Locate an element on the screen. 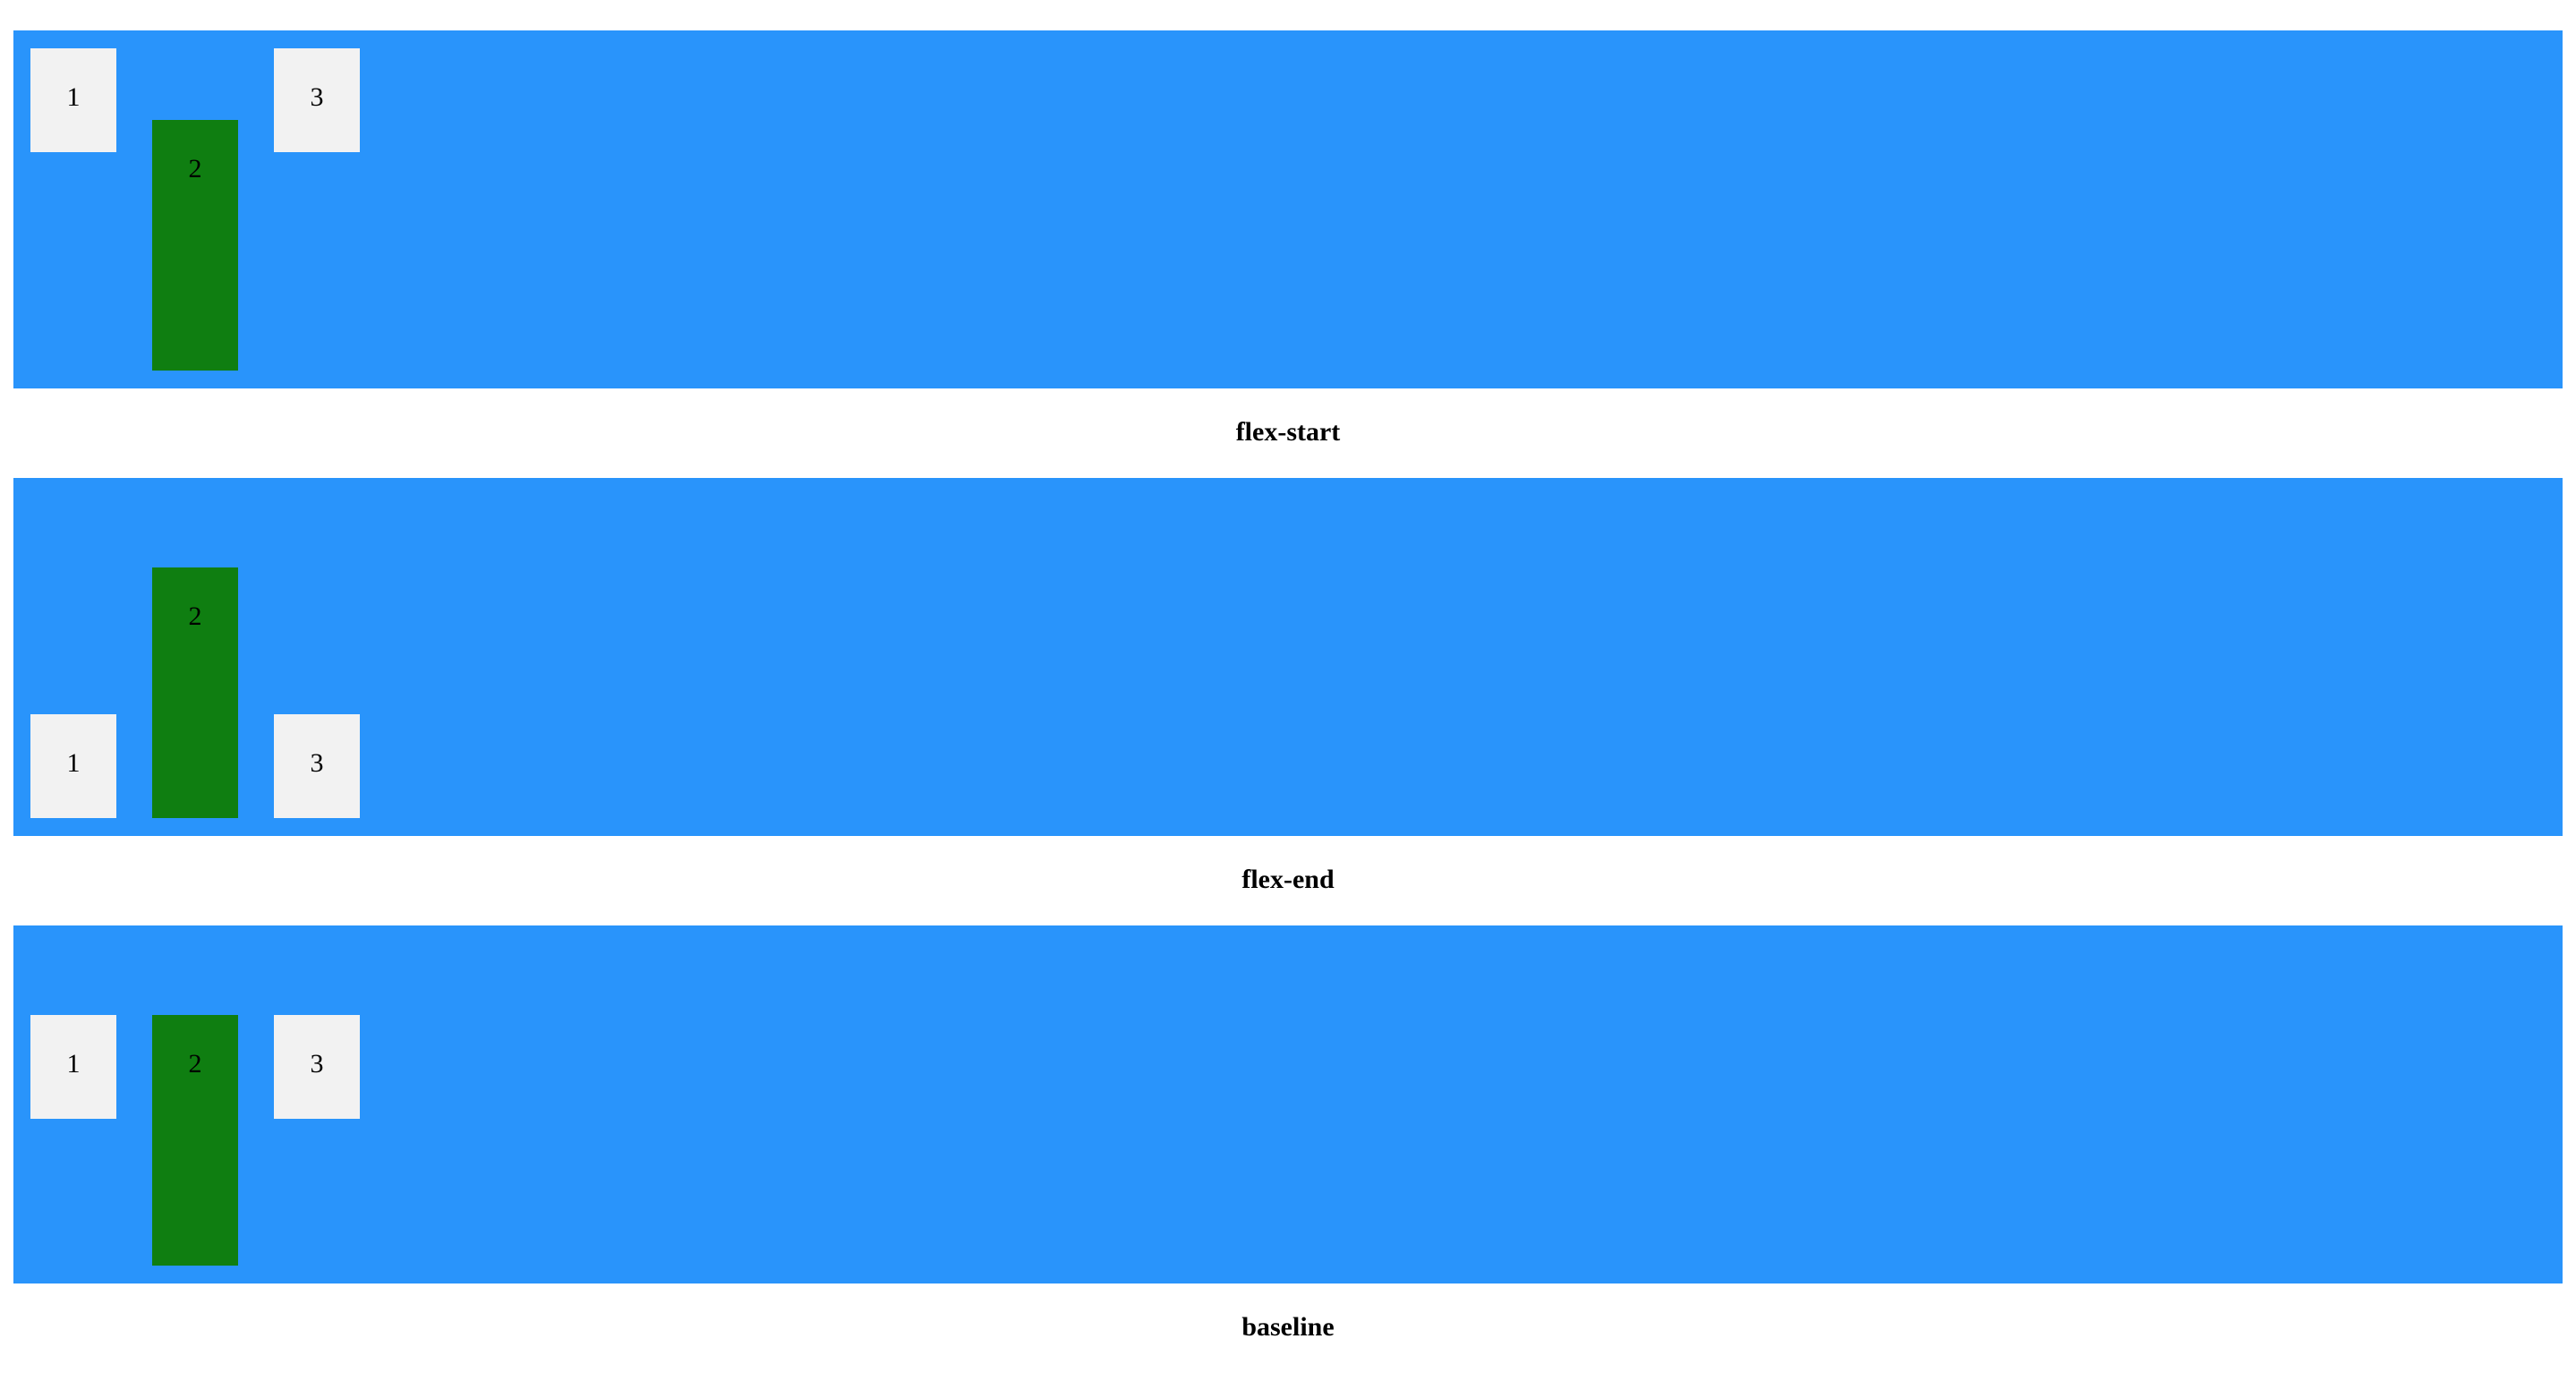  demo-caption-flex-start: flex-start is located at coordinates (1288, 432).